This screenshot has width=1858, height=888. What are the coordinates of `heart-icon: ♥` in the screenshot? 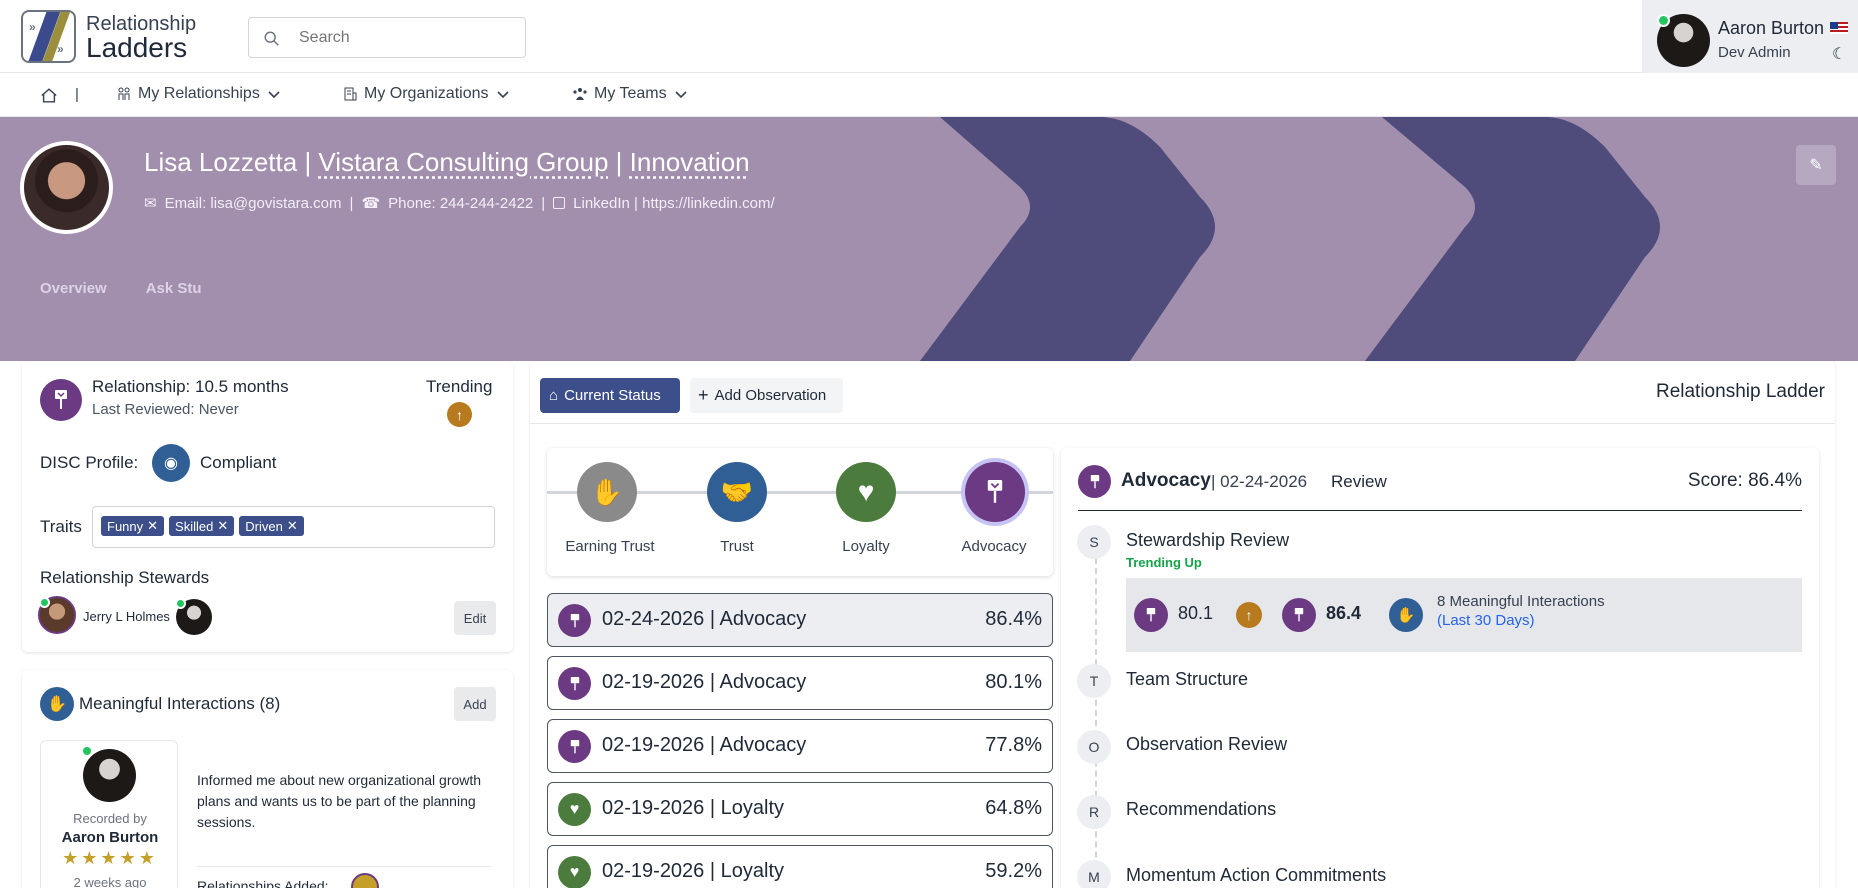 It's located at (574, 809).